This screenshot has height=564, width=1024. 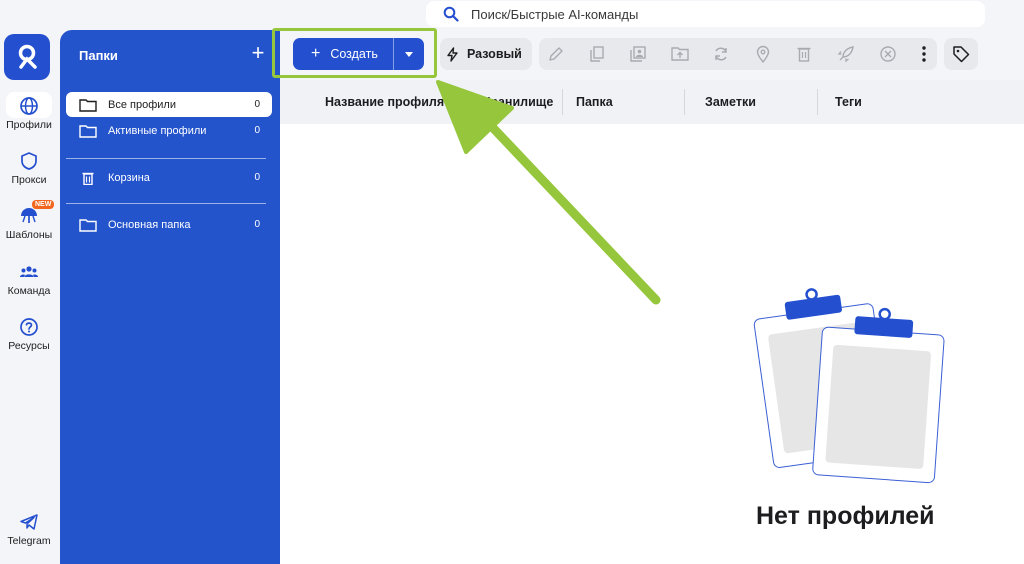 I want to click on team-icon, so click(x=29, y=271).